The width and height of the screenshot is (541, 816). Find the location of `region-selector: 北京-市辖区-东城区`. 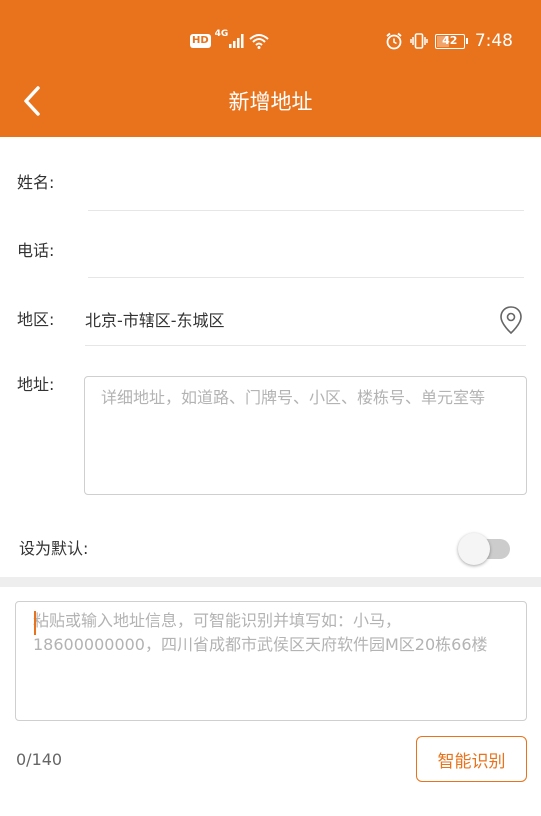

region-selector: 北京-市辖区-东城区 is located at coordinates (155, 321).